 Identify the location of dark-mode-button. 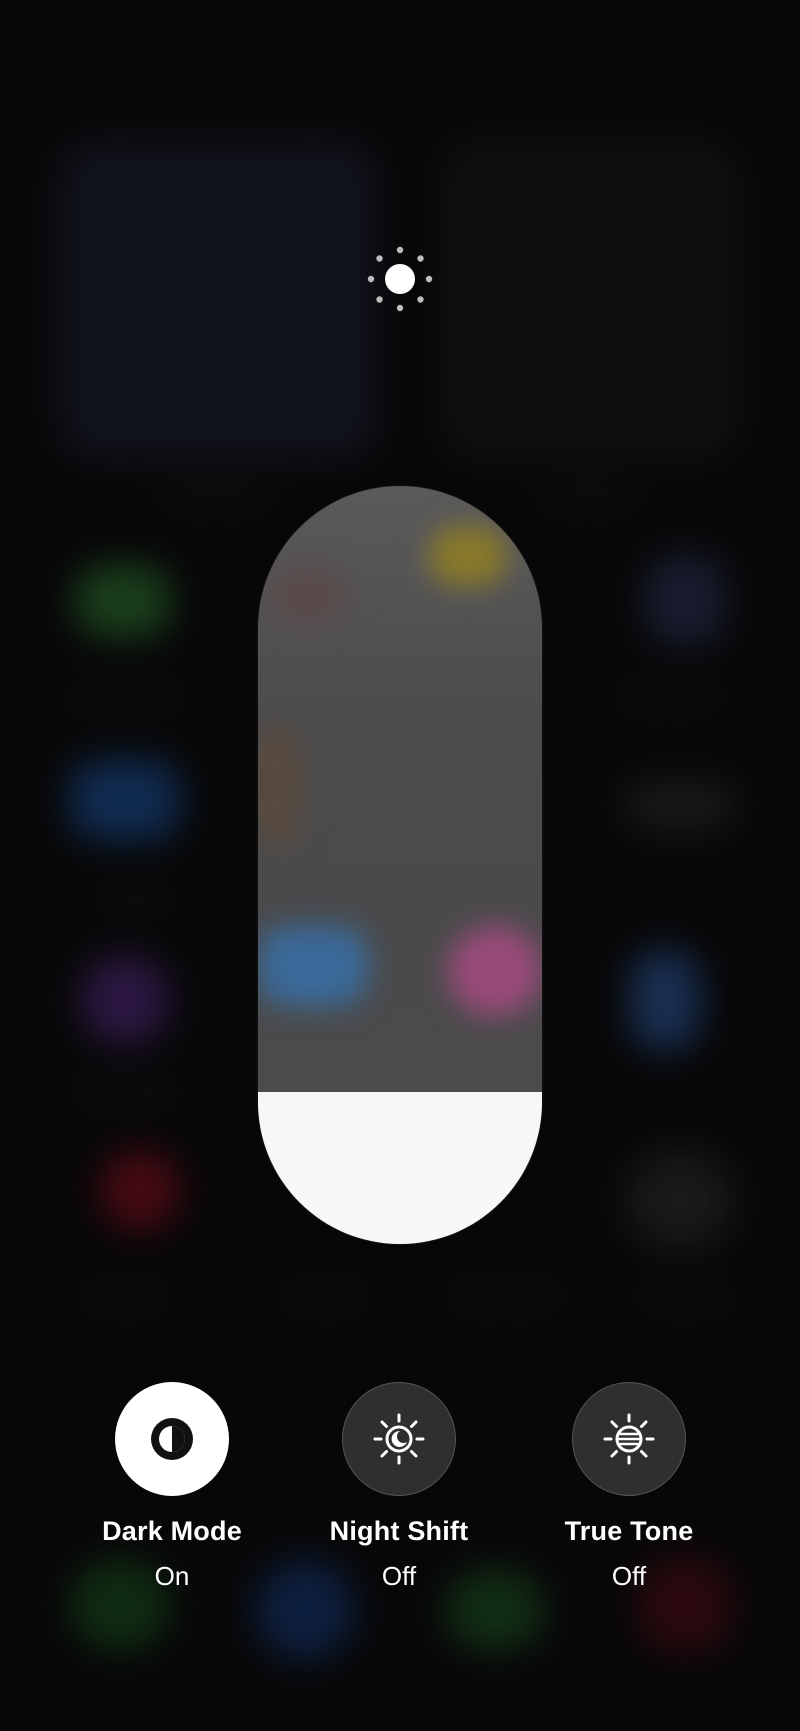
(172, 1439).